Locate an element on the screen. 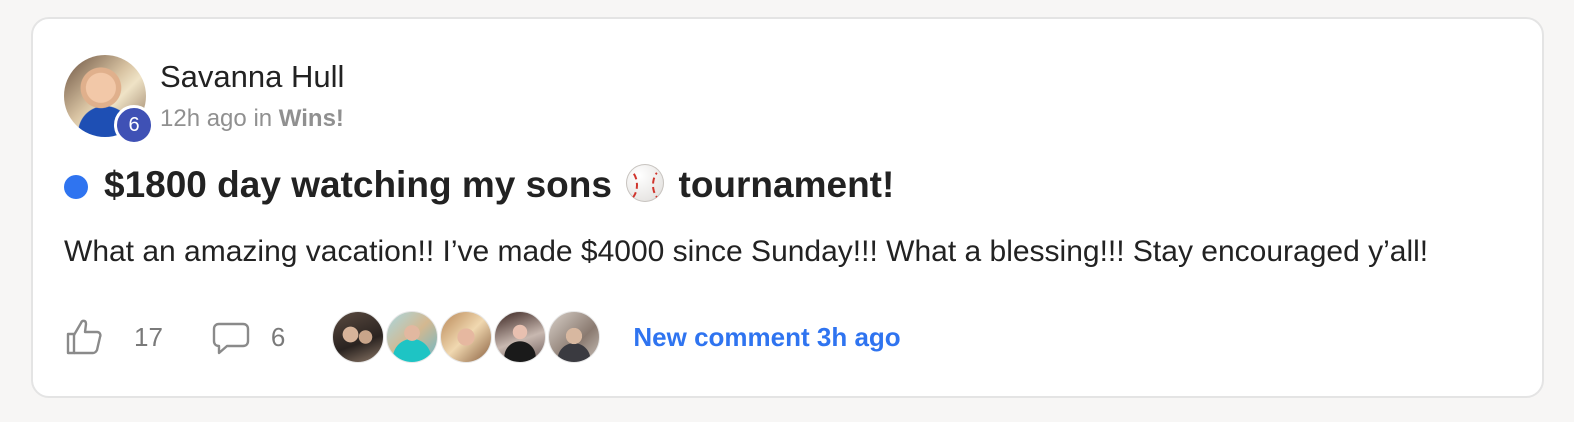  post-title-text-start: $1800 day watching my sons is located at coordinates (358, 184).